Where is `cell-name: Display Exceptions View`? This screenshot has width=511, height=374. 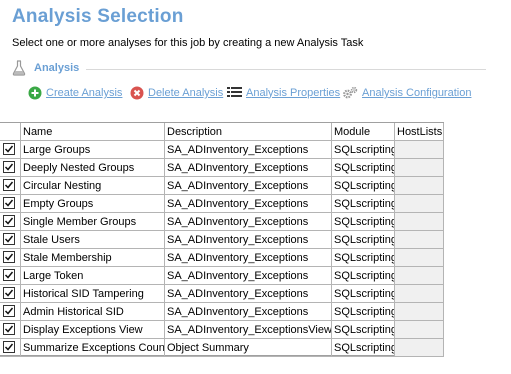
cell-name: Display Exceptions View is located at coordinates (93, 330).